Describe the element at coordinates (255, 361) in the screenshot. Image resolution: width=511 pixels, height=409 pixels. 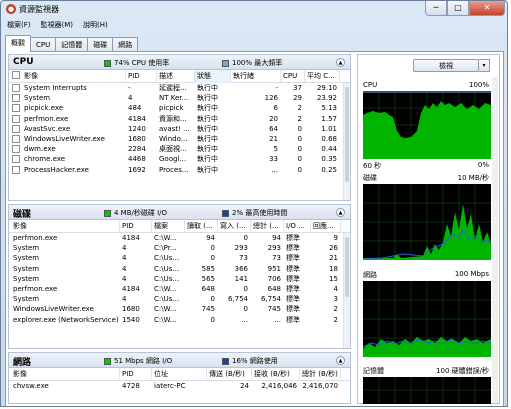
I see `network-usage-text: 16% 網路使用` at that location.